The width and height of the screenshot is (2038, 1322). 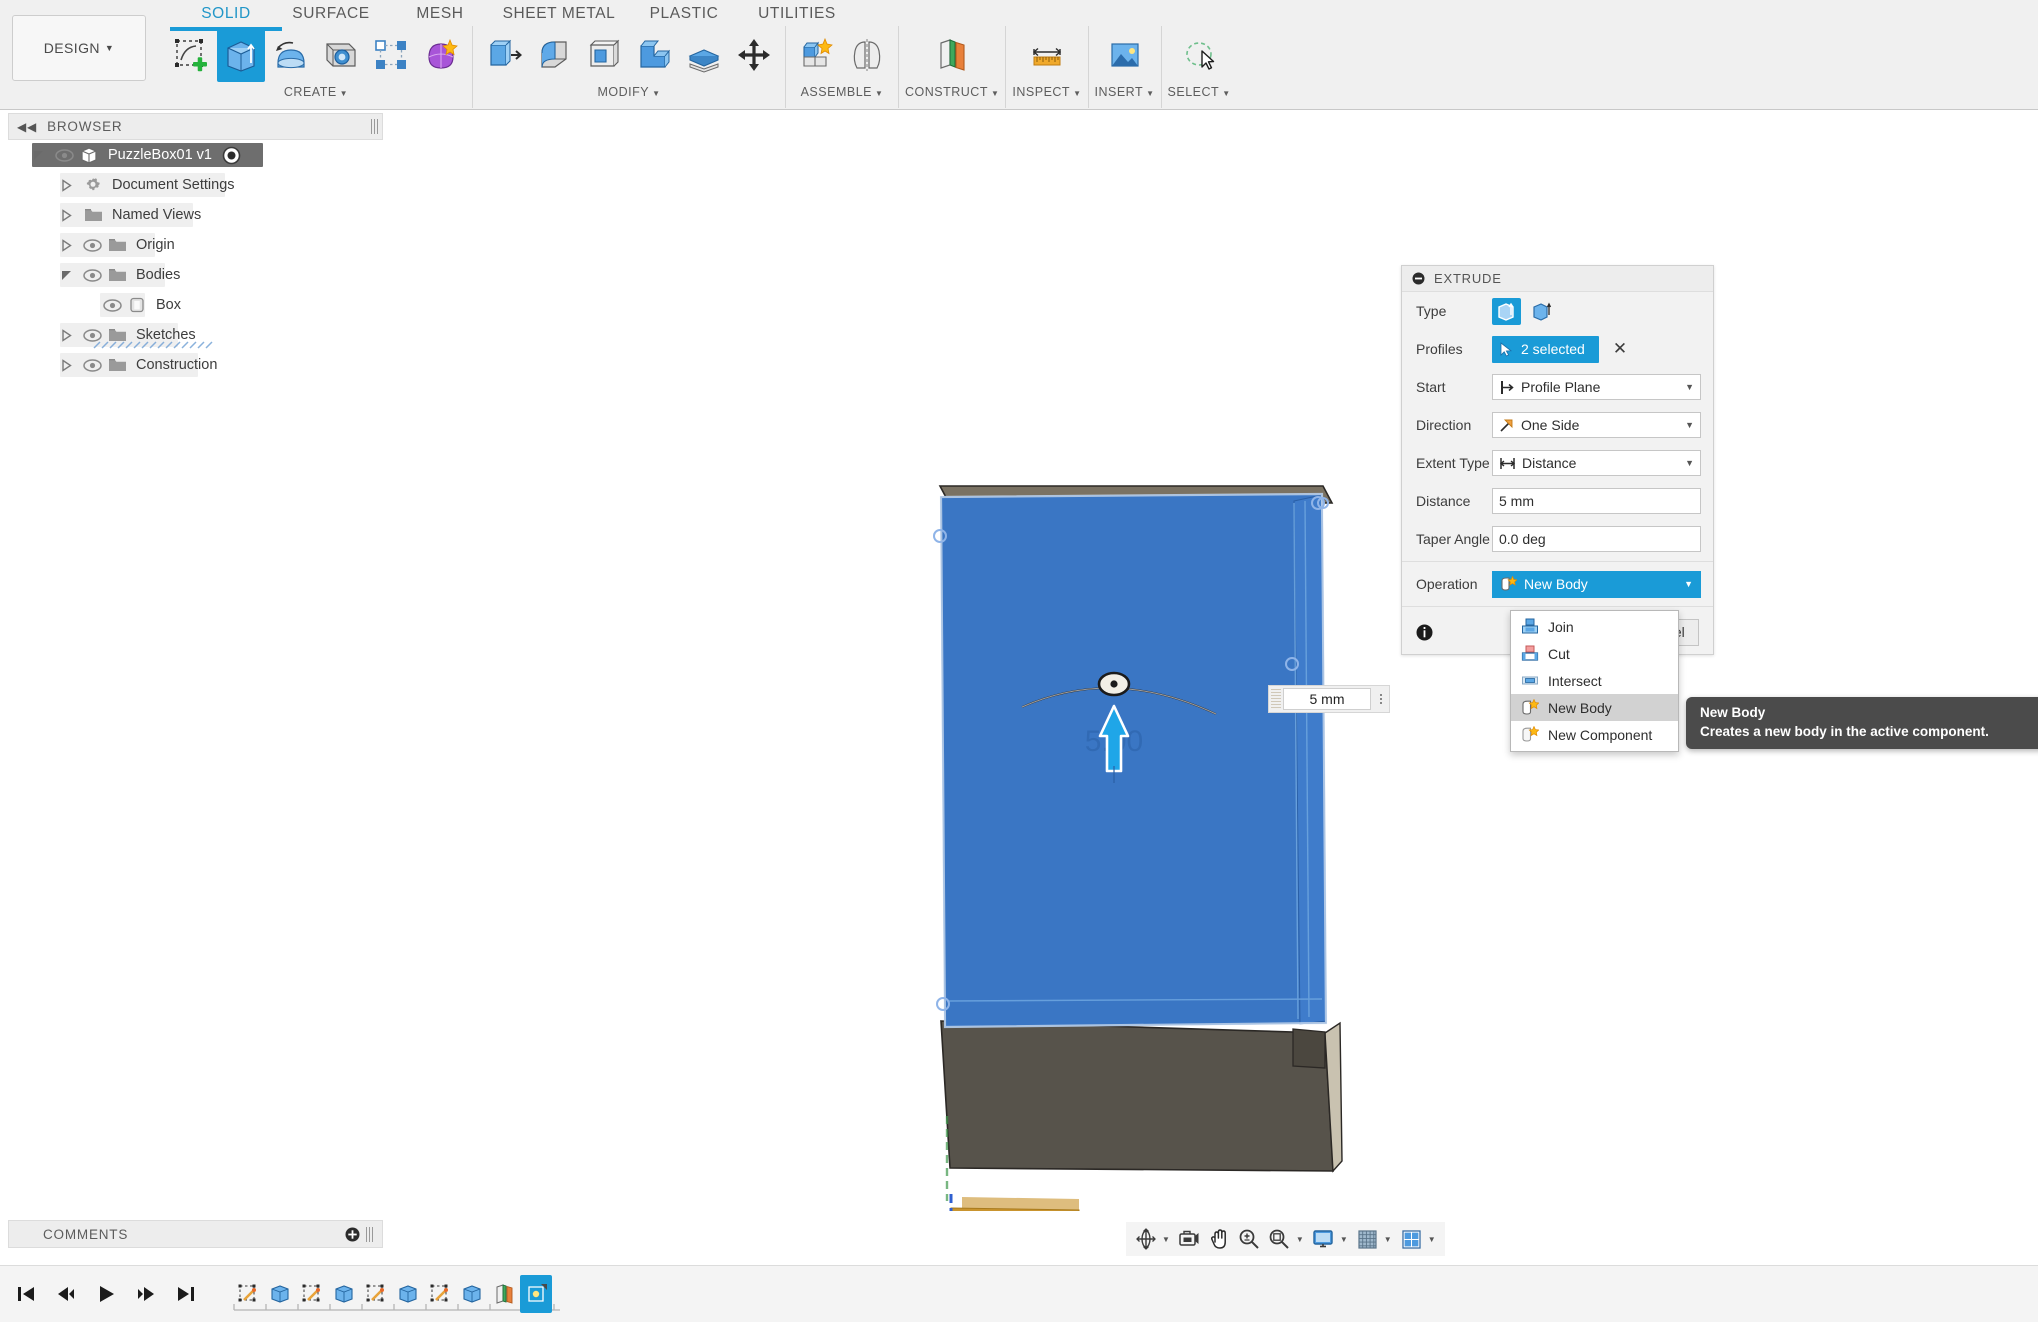 What do you see at coordinates (195, 185) in the screenshot?
I see `browser-node-document-settings: Document Settings` at bounding box center [195, 185].